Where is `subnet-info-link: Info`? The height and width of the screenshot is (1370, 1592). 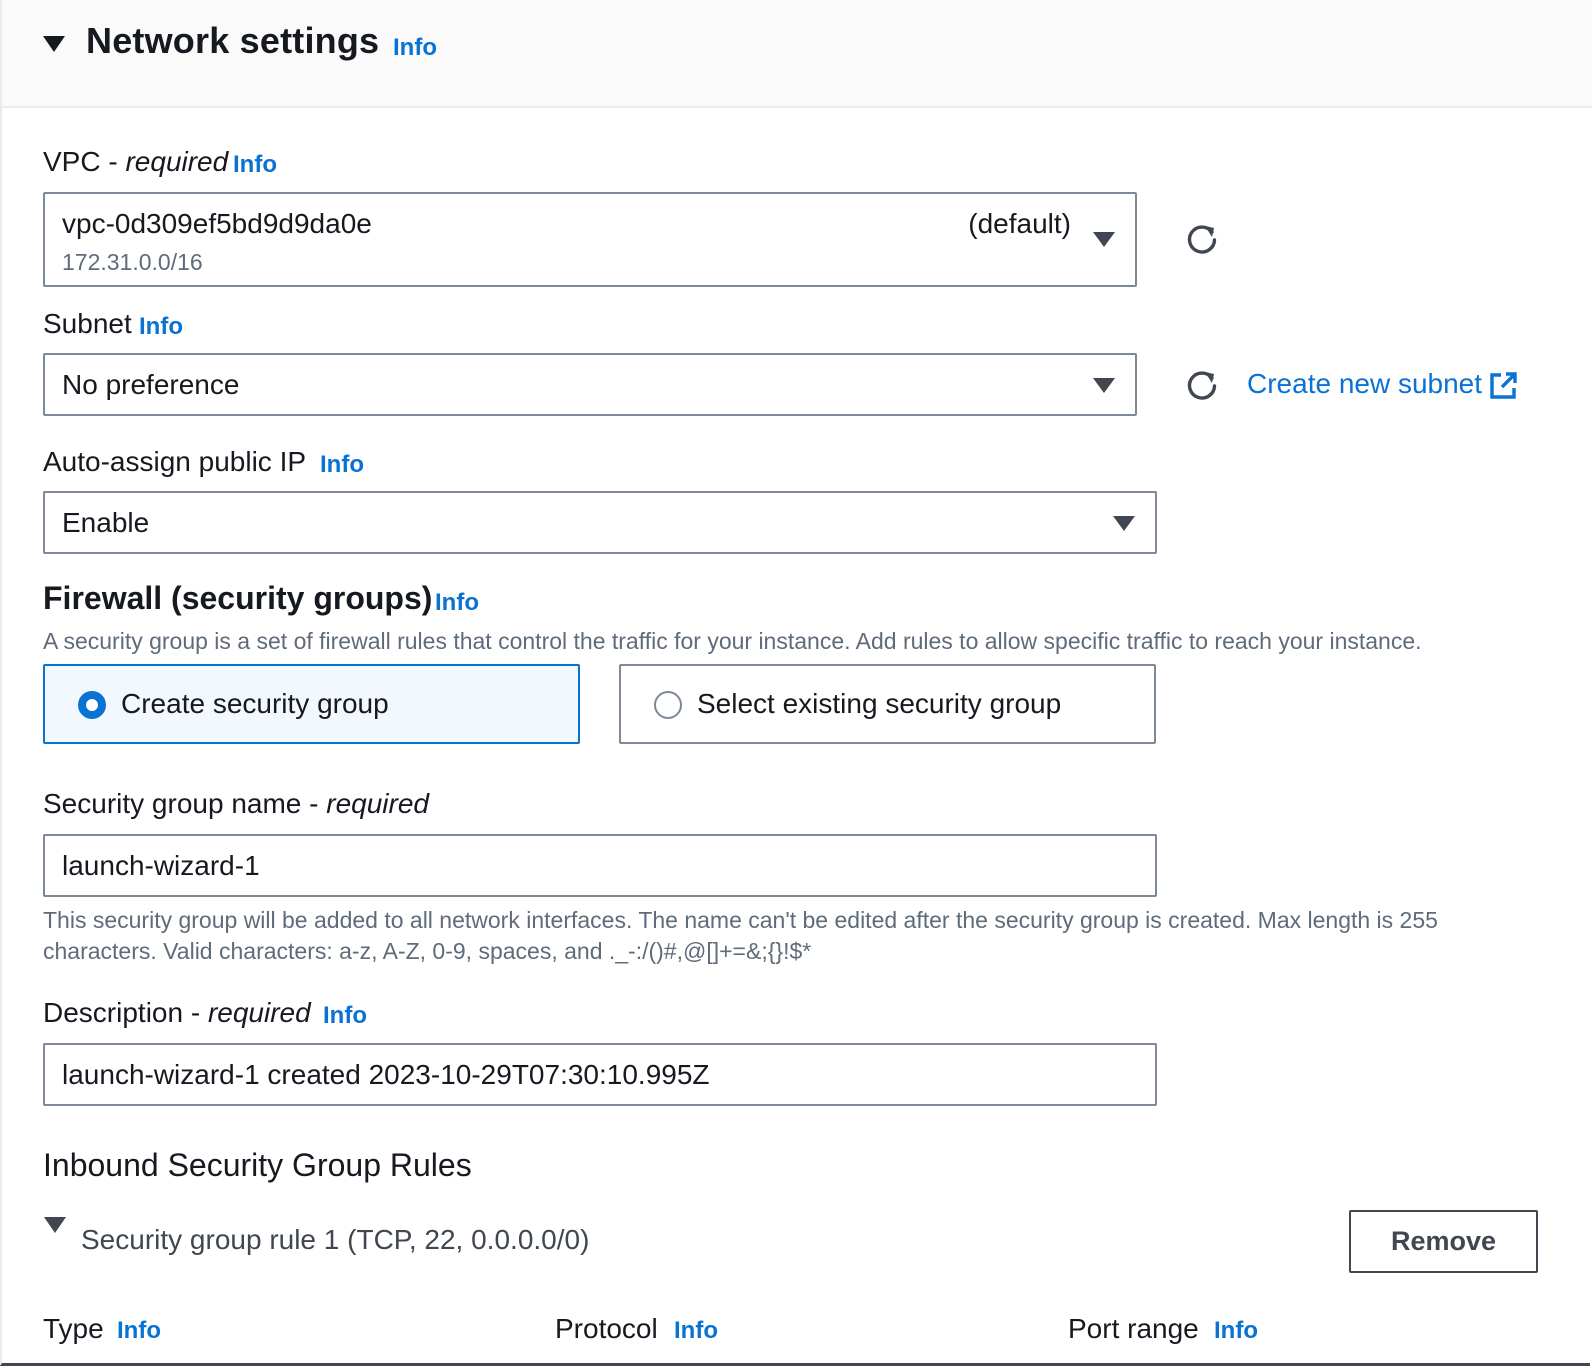 subnet-info-link: Info is located at coordinates (161, 327).